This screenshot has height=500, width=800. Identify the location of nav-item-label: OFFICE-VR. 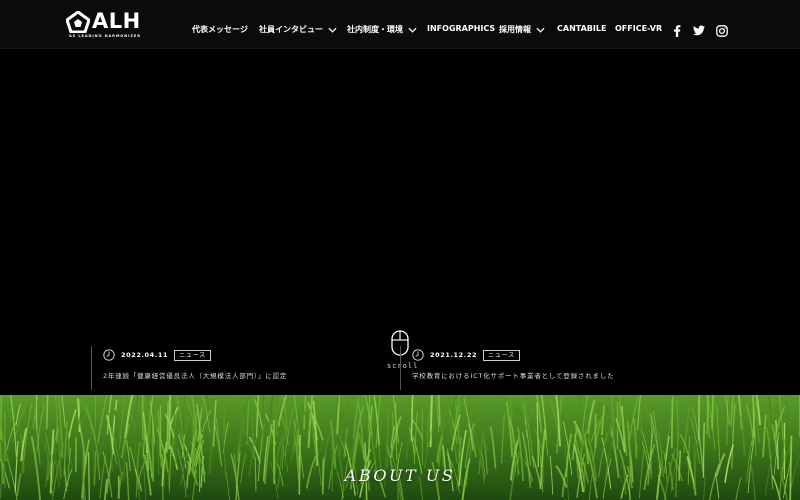
(639, 28).